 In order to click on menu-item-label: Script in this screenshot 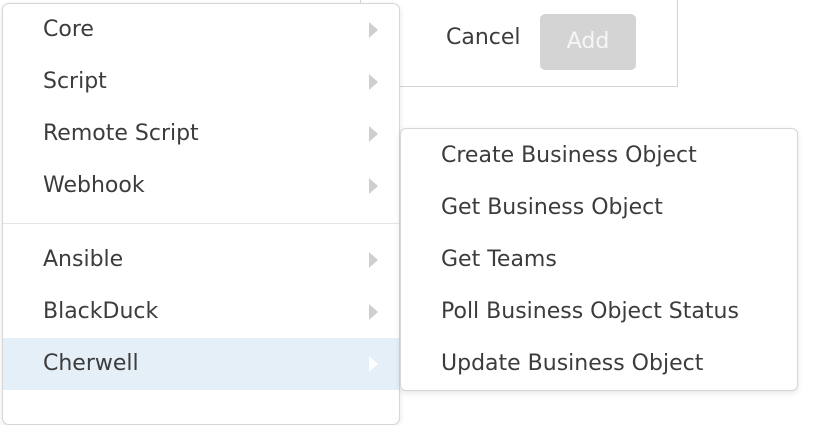, I will do `click(75, 81)`.